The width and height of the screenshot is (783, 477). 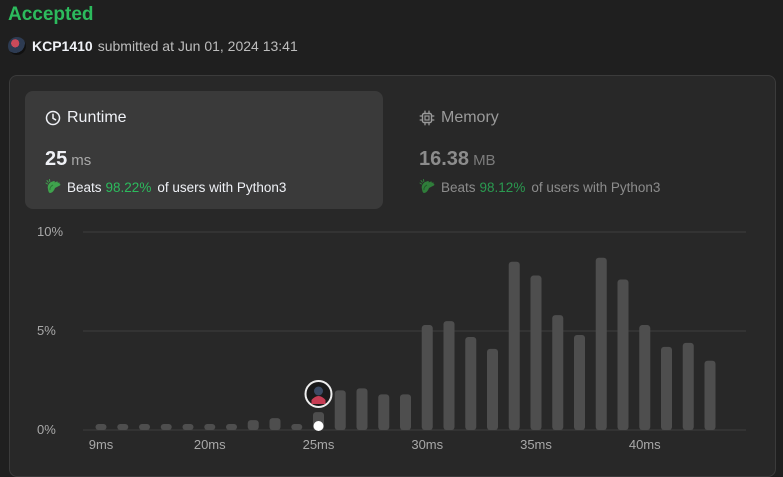 I want to click on x-tick-label: 20ms, so click(x=210, y=444).